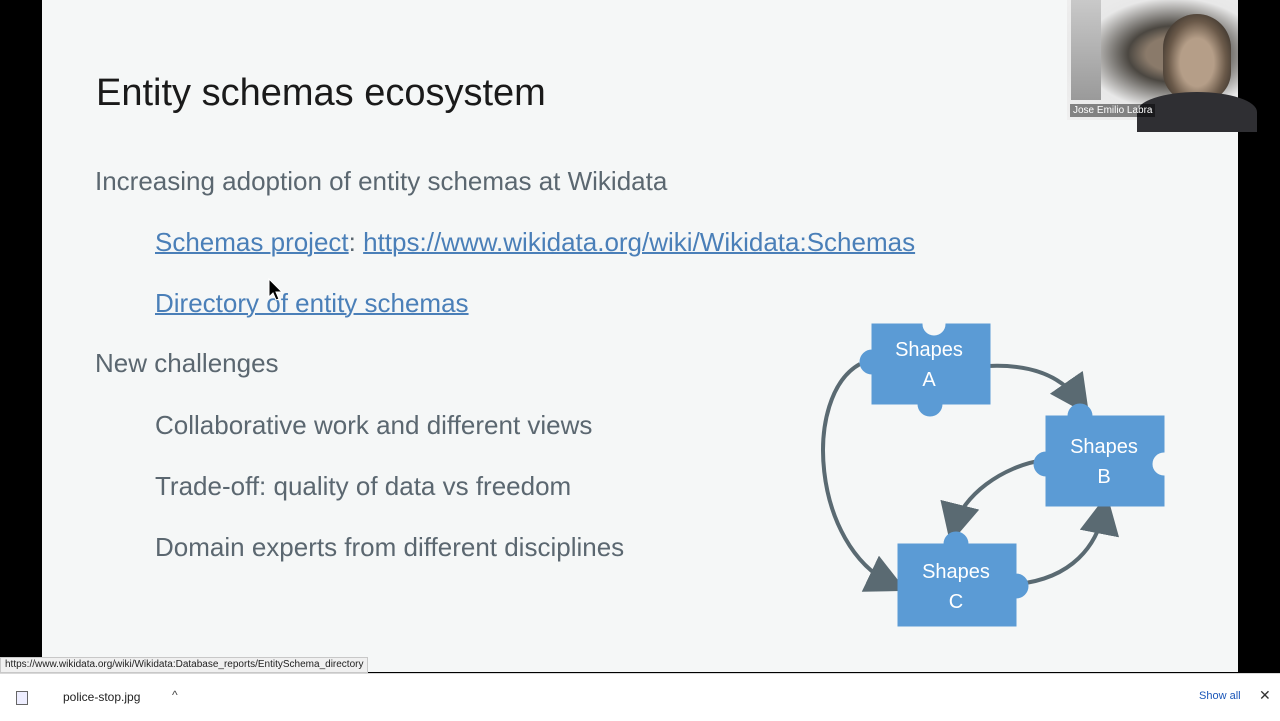 The height and width of the screenshot is (721, 1280). Describe the element at coordinates (252, 242) in the screenshot. I see `schemas-project-link: Schemas project` at that location.